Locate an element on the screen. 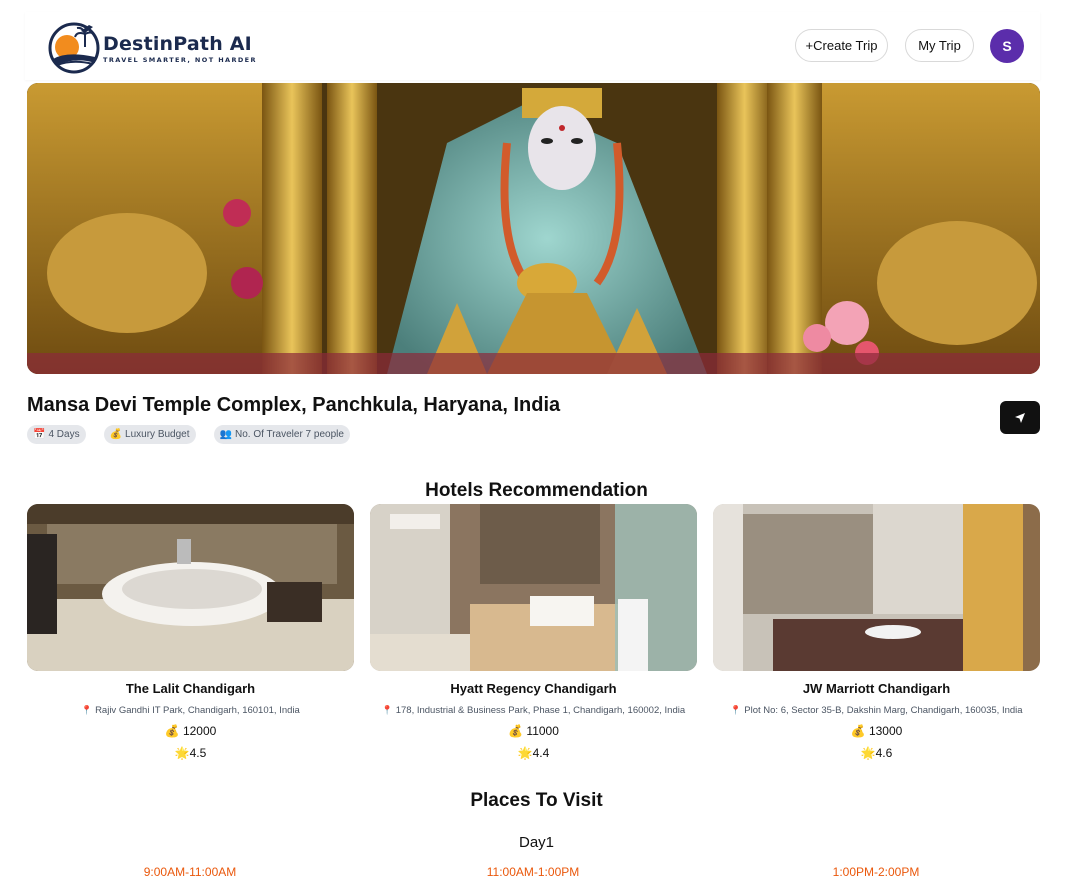 This screenshot has width=1073, height=889. travelers-chip: 👥 No. Of Traveler 7 people is located at coordinates (281, 434).